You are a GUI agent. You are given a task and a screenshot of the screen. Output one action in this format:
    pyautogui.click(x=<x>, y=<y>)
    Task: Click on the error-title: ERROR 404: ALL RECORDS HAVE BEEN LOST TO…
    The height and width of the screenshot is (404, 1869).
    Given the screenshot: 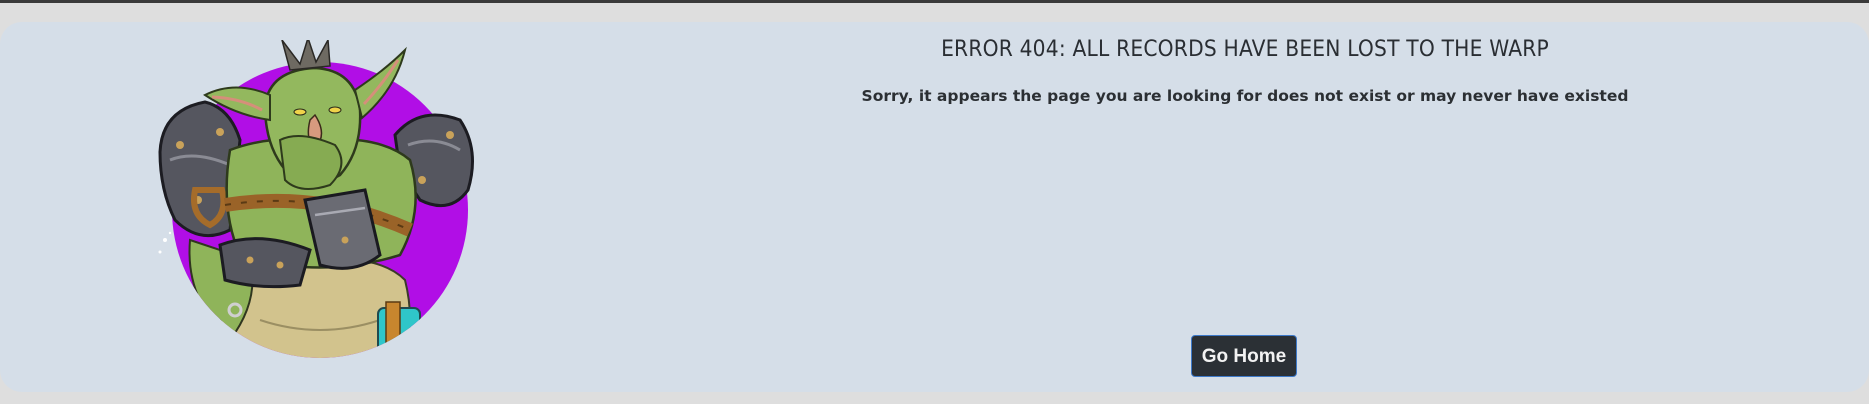 What is the action you would take?
    pyautogui.click(x=1245, y=49)
    